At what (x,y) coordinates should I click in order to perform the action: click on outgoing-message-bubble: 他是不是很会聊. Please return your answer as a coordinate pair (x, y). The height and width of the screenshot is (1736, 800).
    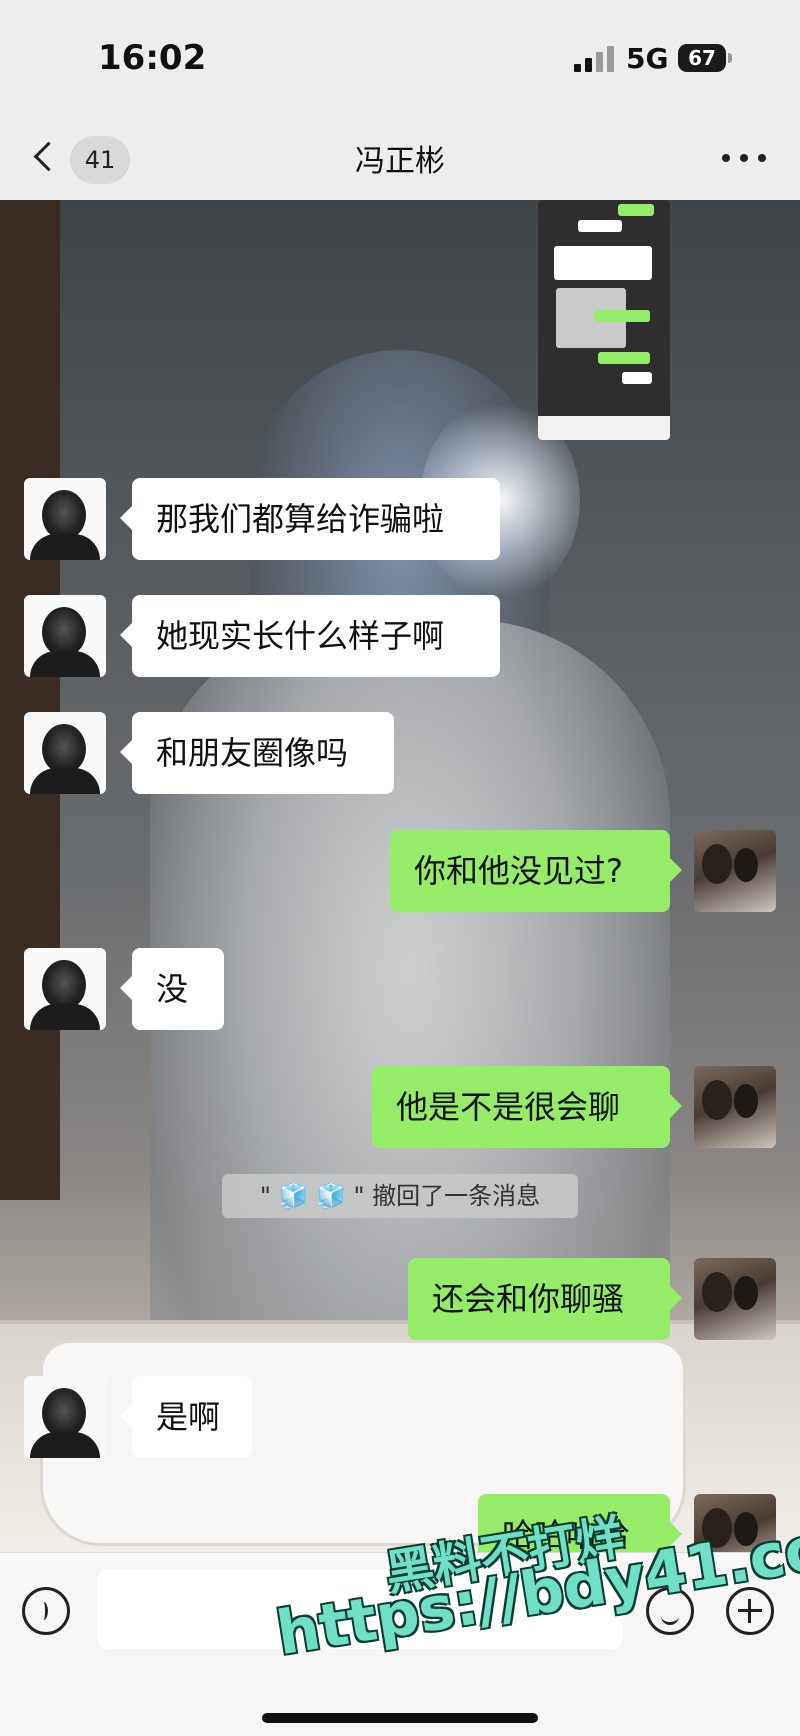
    Looking at the image, I should click on (527, 1107).